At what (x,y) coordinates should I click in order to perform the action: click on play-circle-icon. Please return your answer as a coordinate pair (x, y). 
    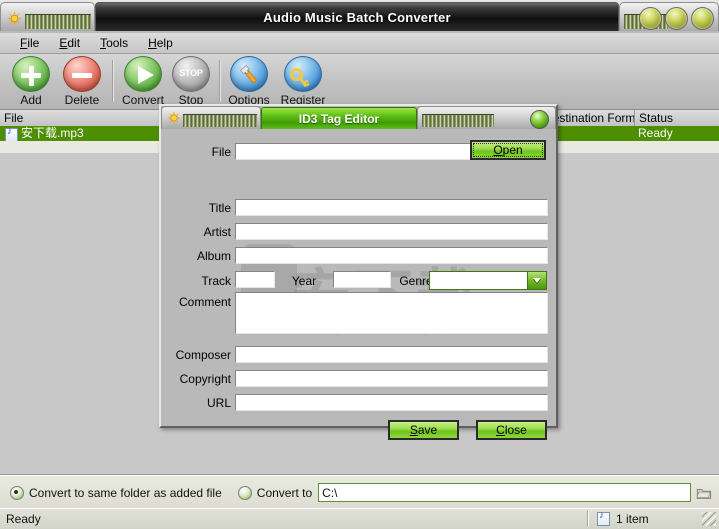
    Looking at the image, I should click on (143, 74).